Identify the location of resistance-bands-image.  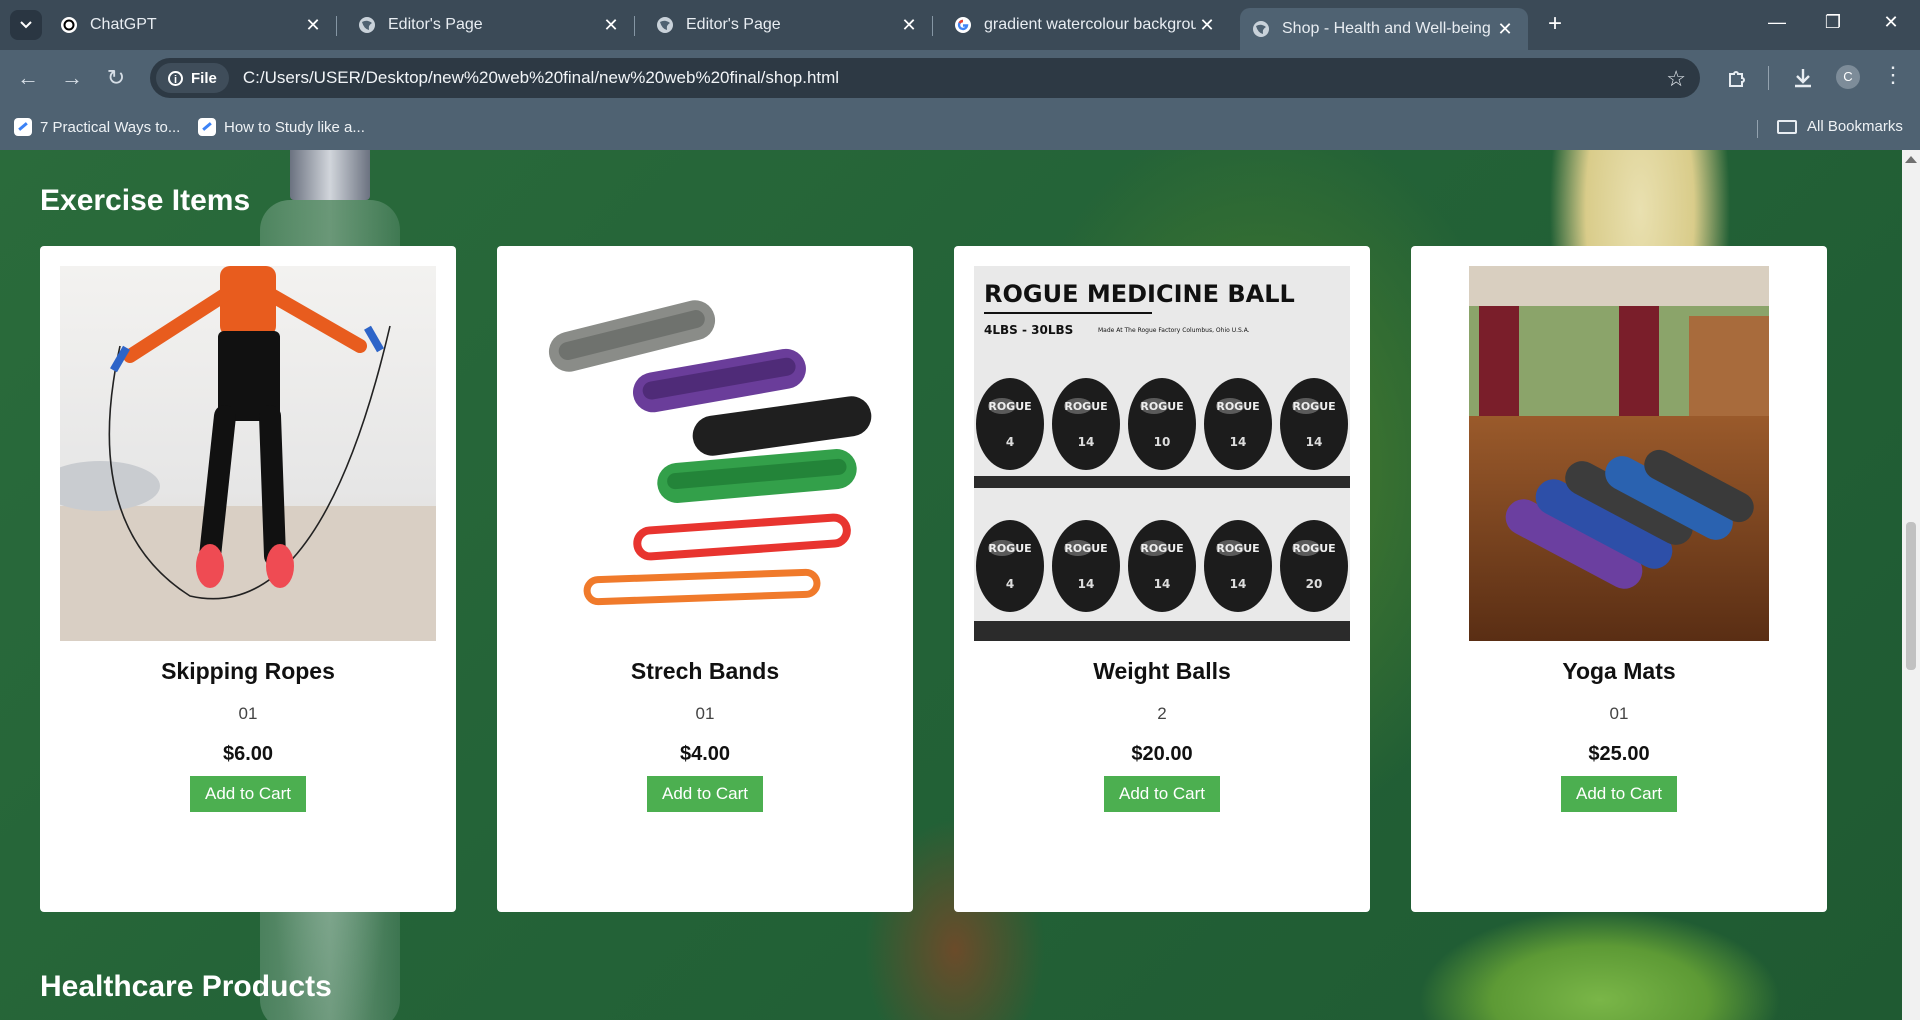
(705, 453).